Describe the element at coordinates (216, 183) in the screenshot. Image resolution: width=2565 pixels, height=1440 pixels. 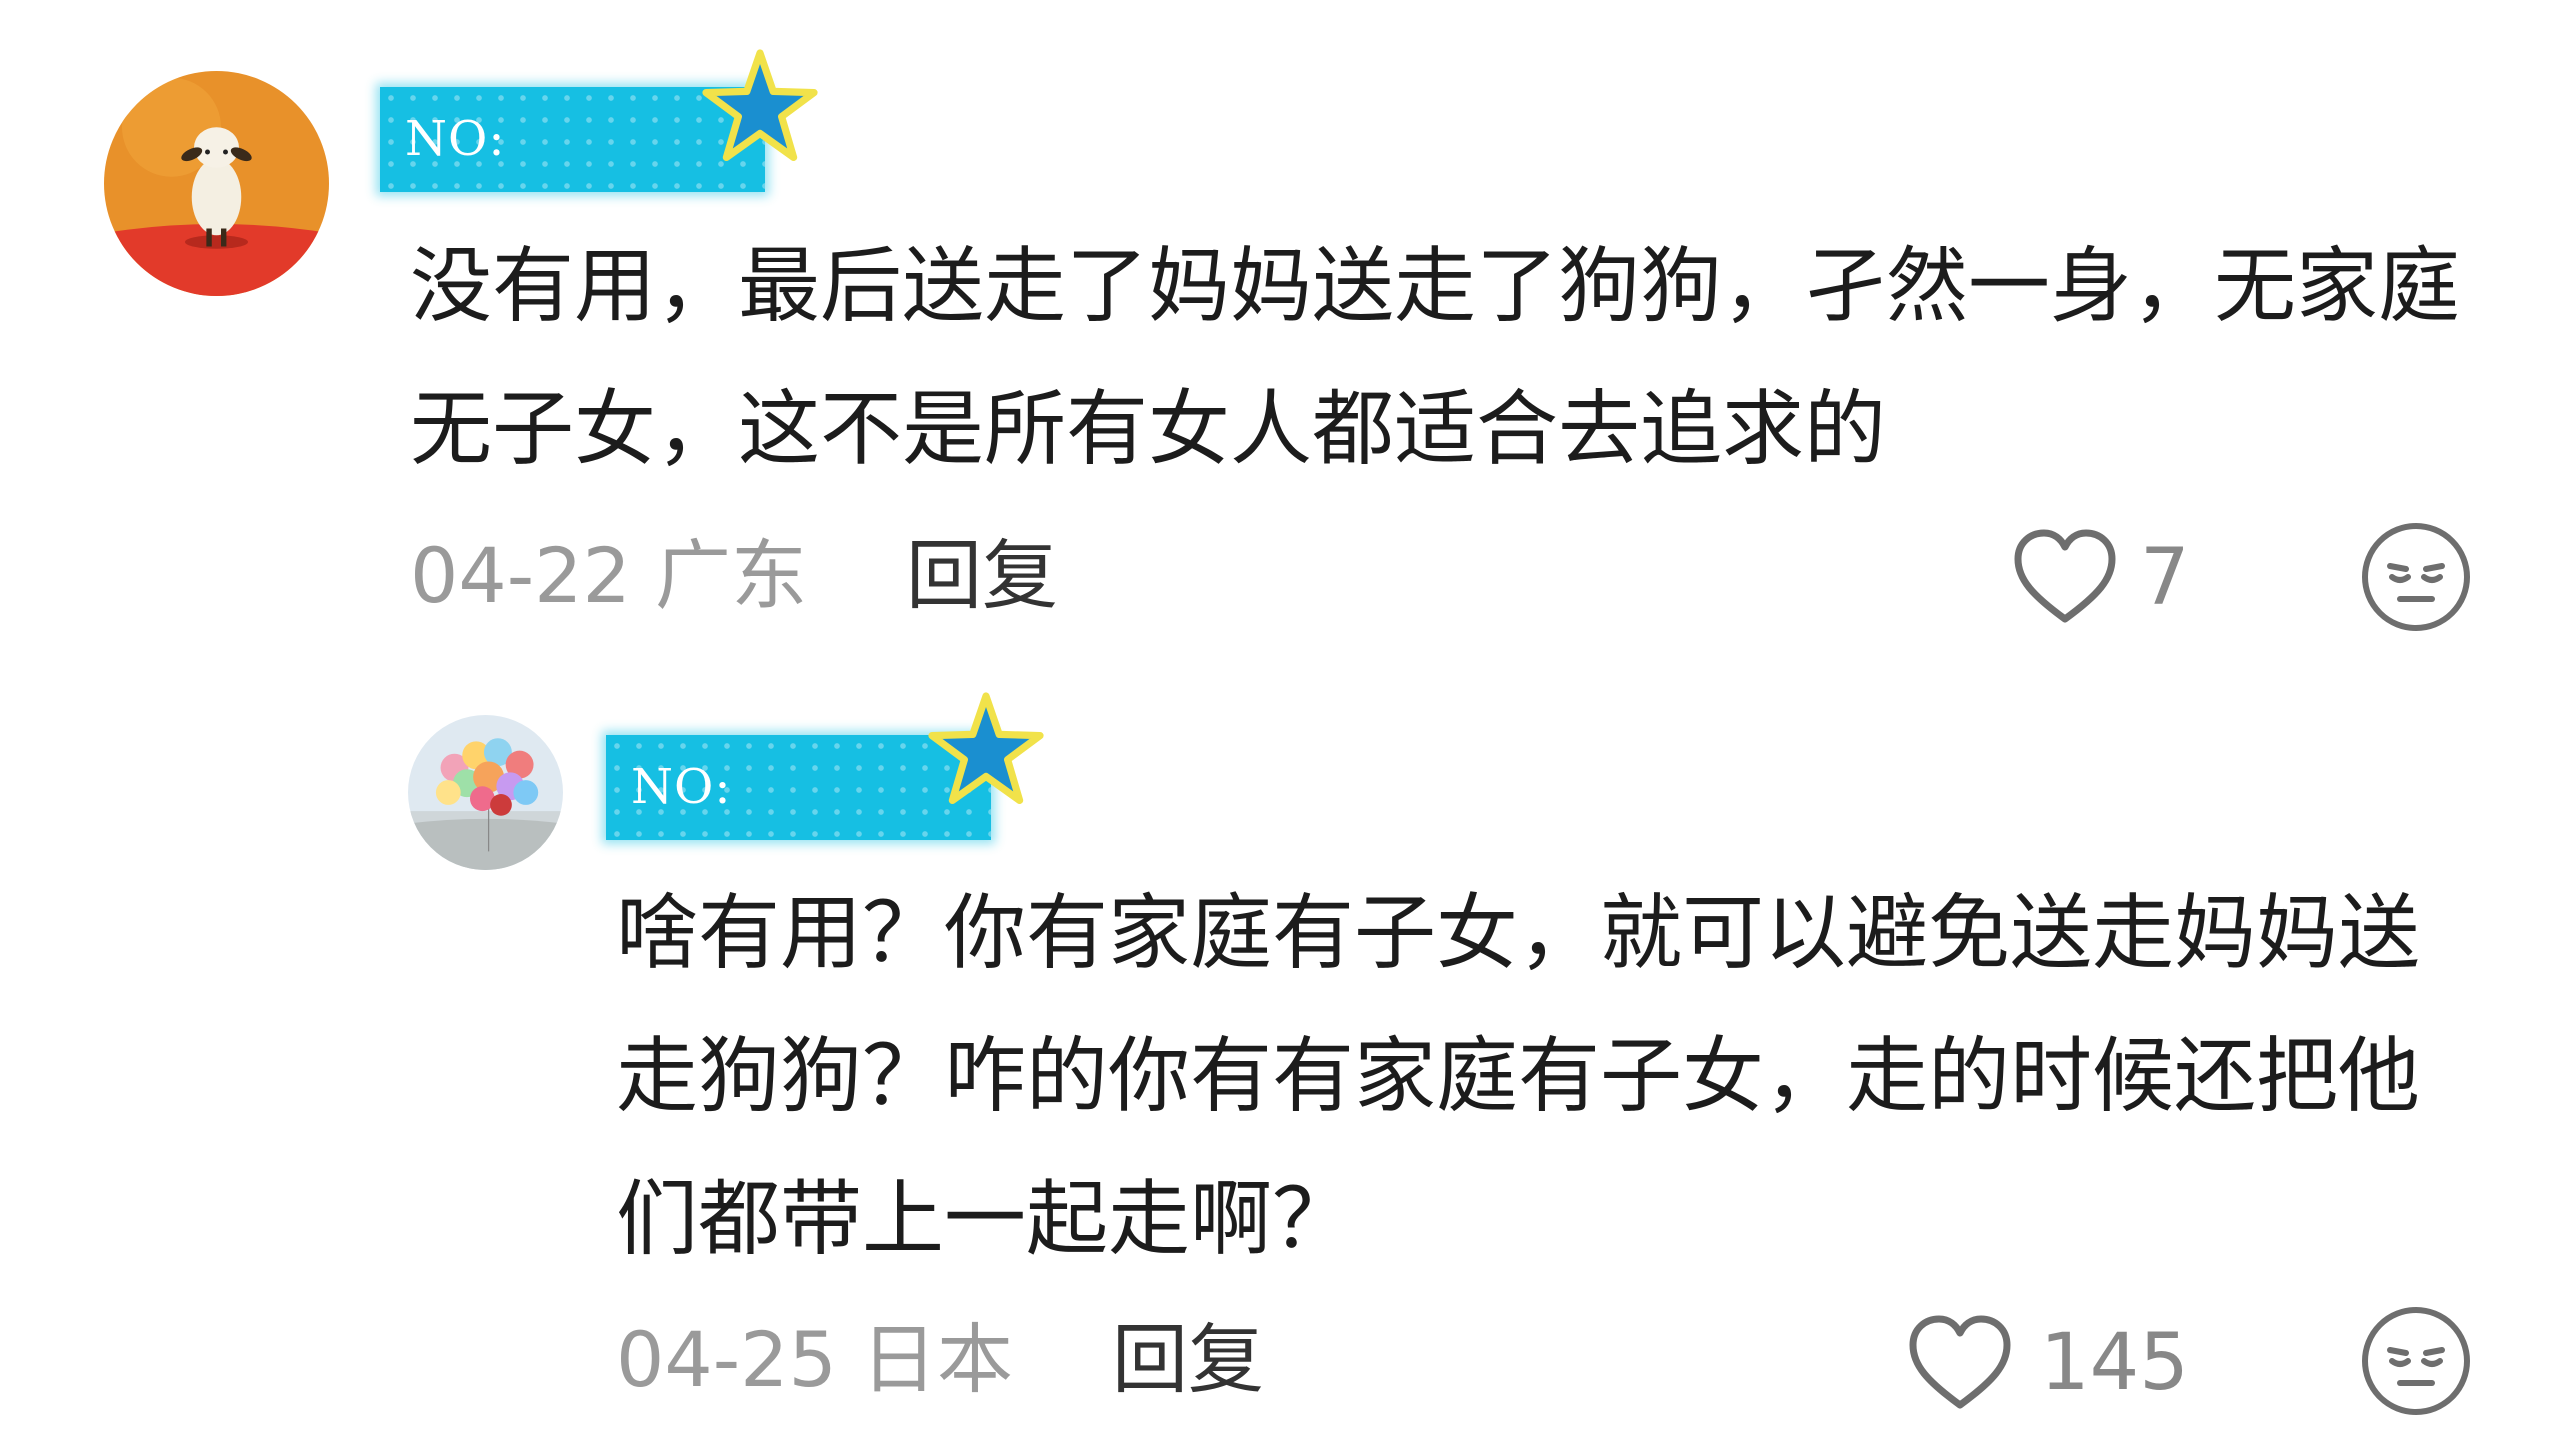
I see `sheep-avatar-icon` at that location.